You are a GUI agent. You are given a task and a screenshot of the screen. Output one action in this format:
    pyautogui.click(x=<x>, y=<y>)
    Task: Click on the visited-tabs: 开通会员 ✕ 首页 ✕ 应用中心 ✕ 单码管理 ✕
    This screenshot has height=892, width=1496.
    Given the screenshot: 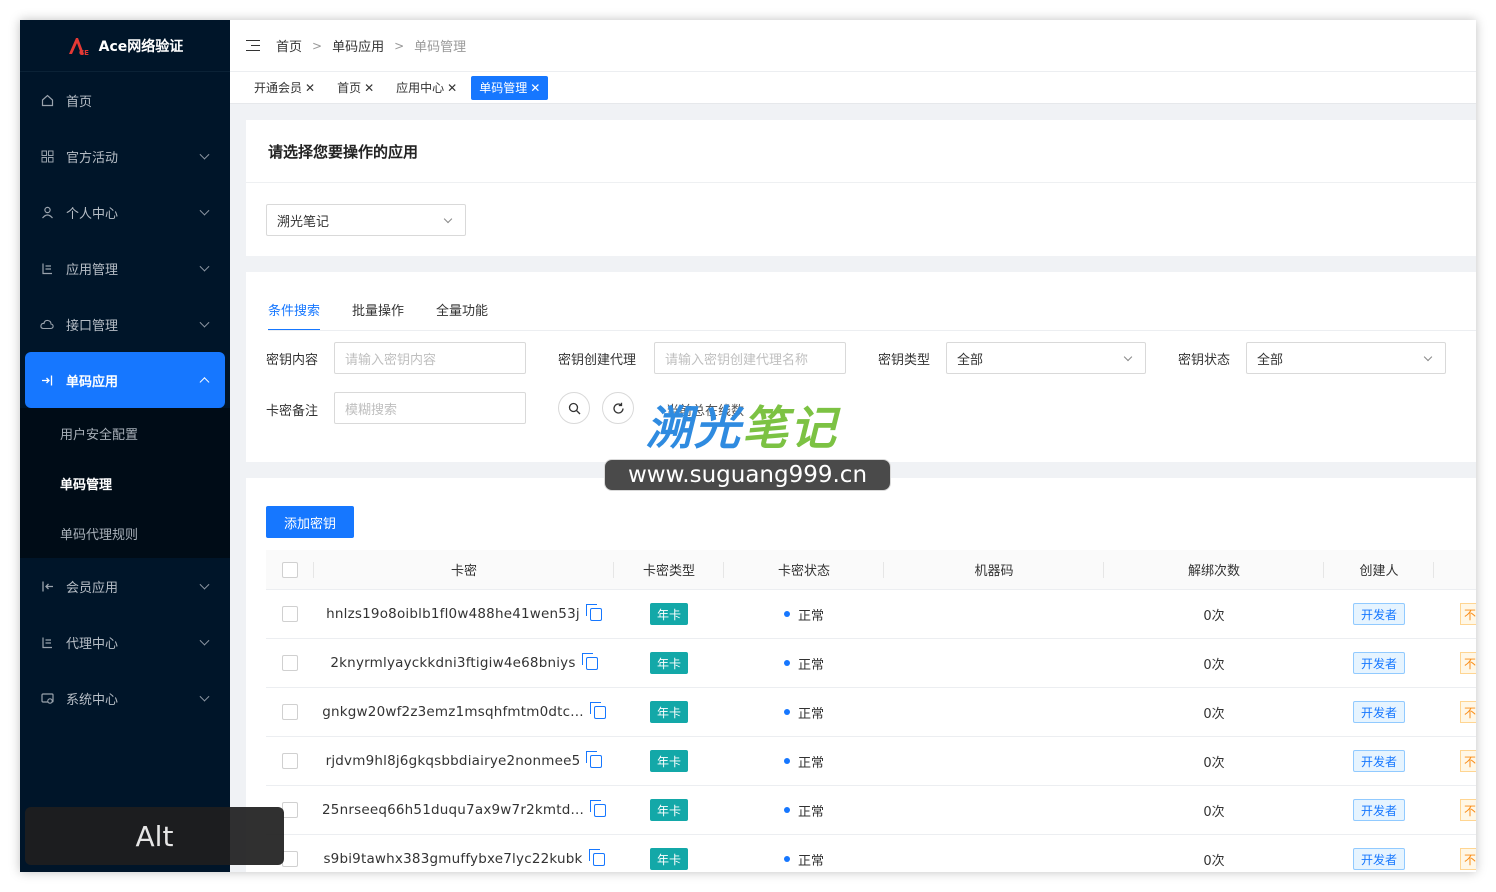 What is the action you would take?
    pyautogui.click(x=853, y=88)
    